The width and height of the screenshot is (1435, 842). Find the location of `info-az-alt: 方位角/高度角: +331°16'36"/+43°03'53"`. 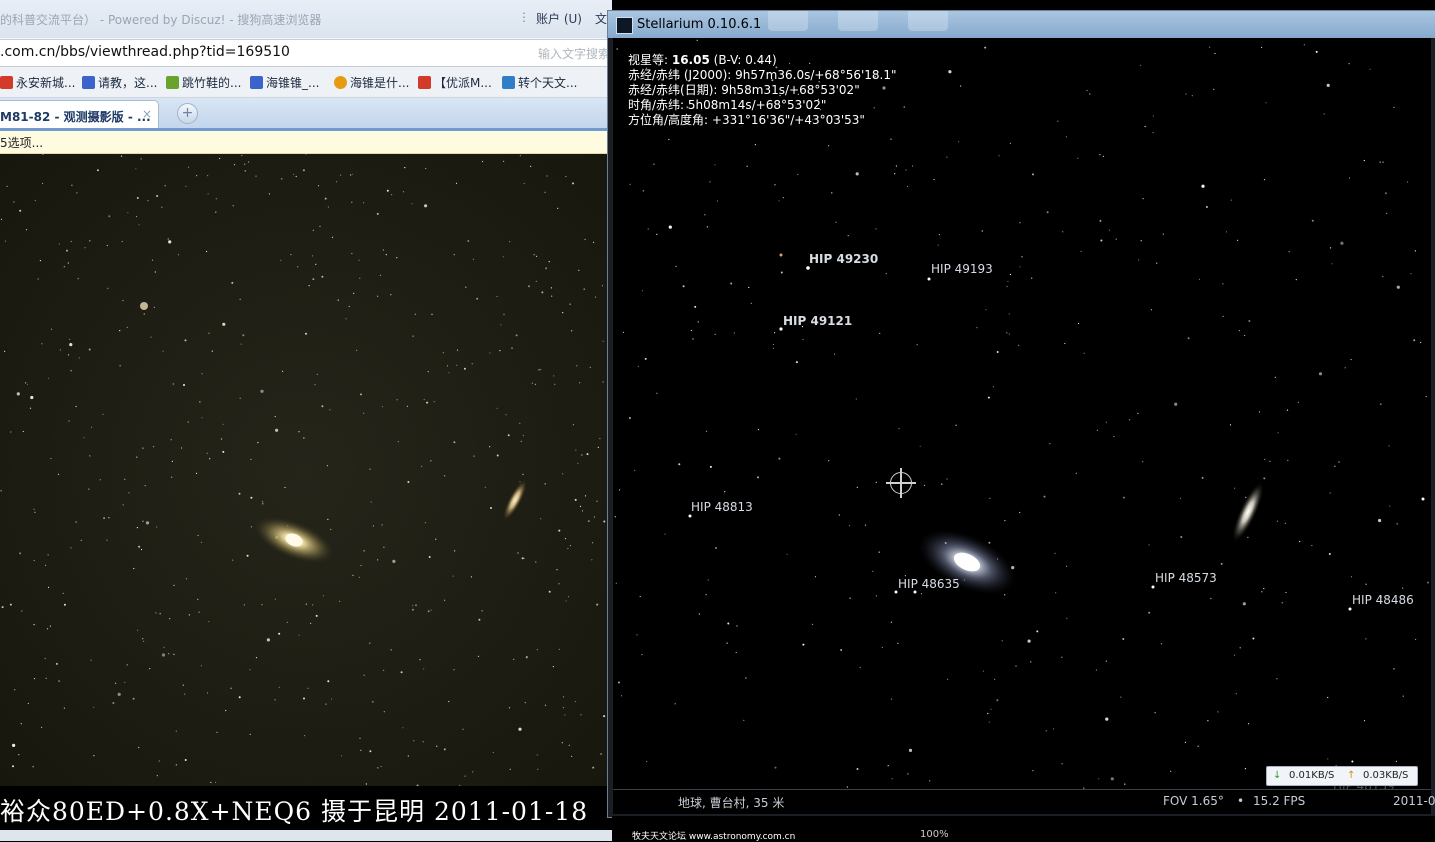

info-az-alt: 方位角/高度角: +331°16'36"/+43°03'53" is located at coordinates (746, 120).